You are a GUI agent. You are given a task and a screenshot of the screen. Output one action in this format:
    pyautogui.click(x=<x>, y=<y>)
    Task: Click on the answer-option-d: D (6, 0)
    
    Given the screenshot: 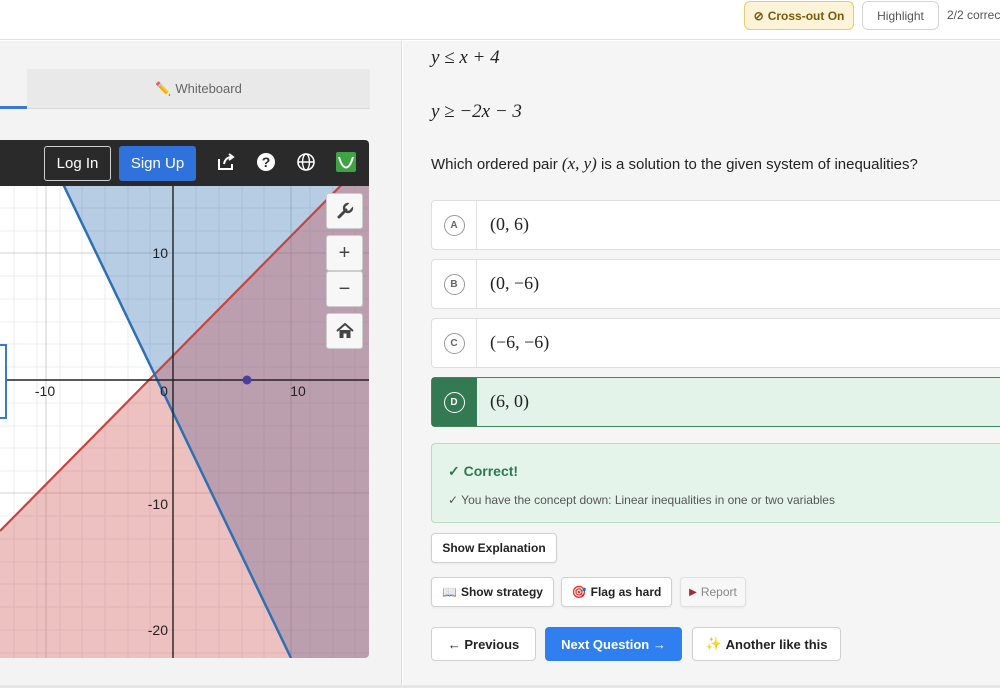 What is the action you would take?
    pyautogui.click(x=715, y=402)
    